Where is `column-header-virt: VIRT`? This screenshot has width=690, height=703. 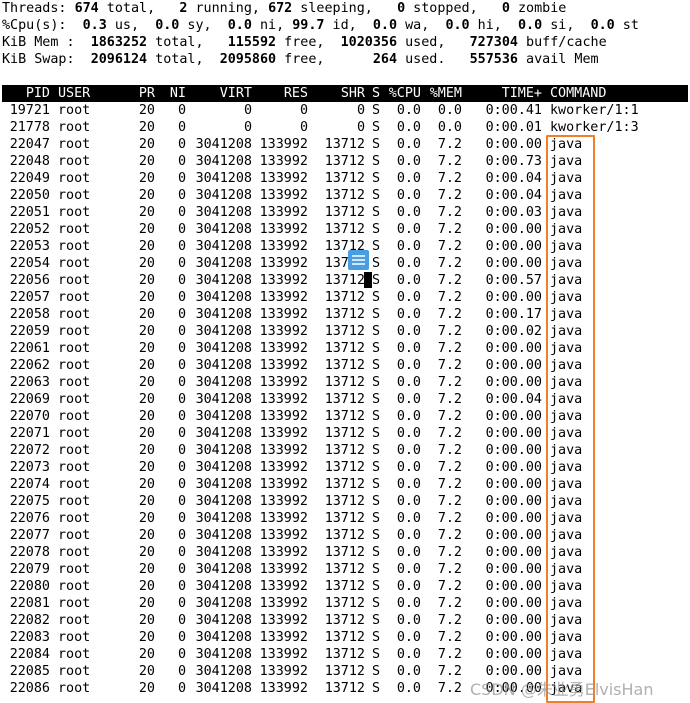
column-header-virt: VIRT is located at coordinates (220, 93).